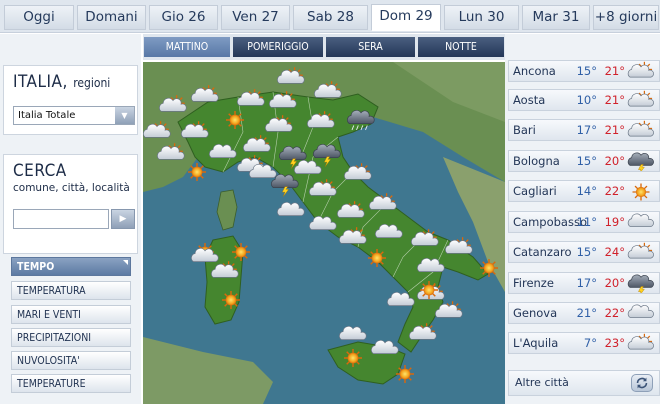  I want to click on city-name: Cagliari, so click(535, 191).